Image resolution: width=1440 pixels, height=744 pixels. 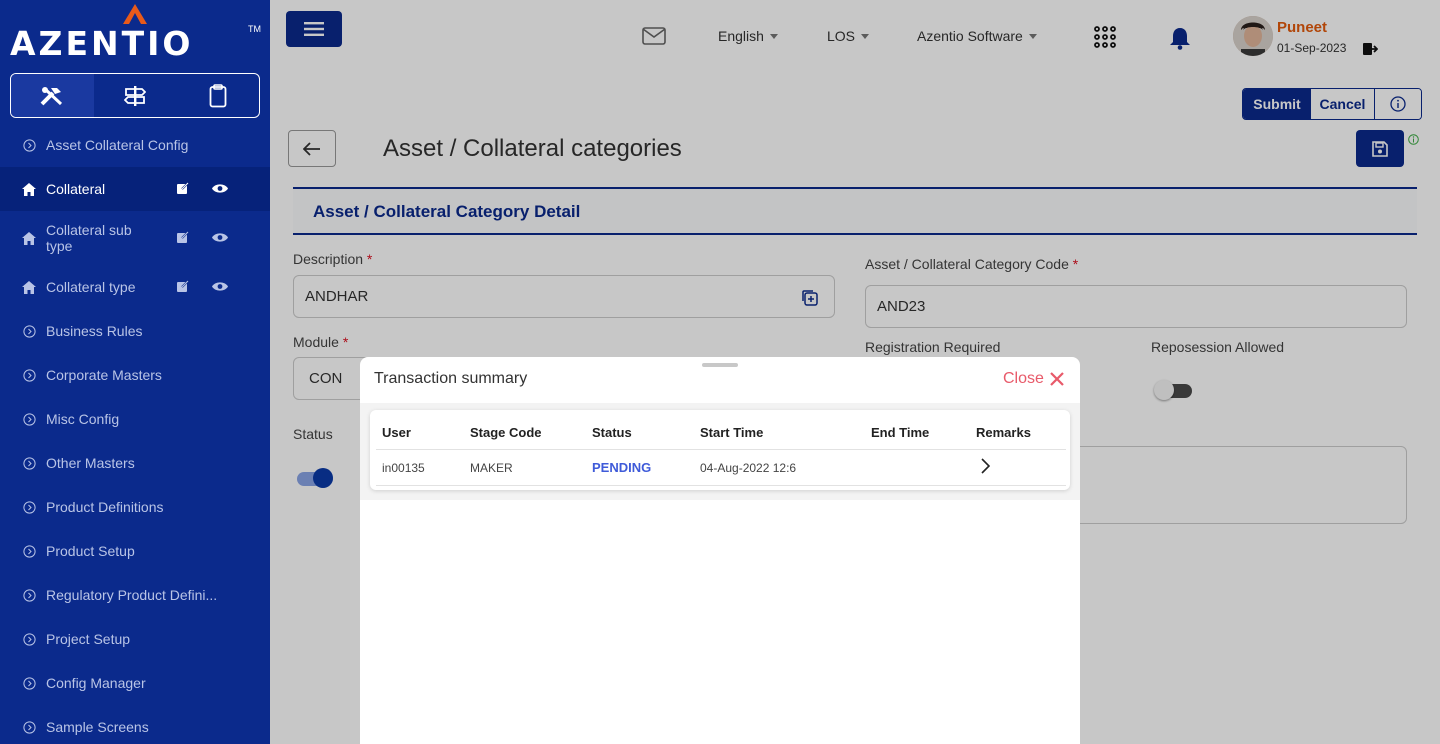 I want to click on azentio-logo: AZENTIO TM, so click(x=137, y=34).